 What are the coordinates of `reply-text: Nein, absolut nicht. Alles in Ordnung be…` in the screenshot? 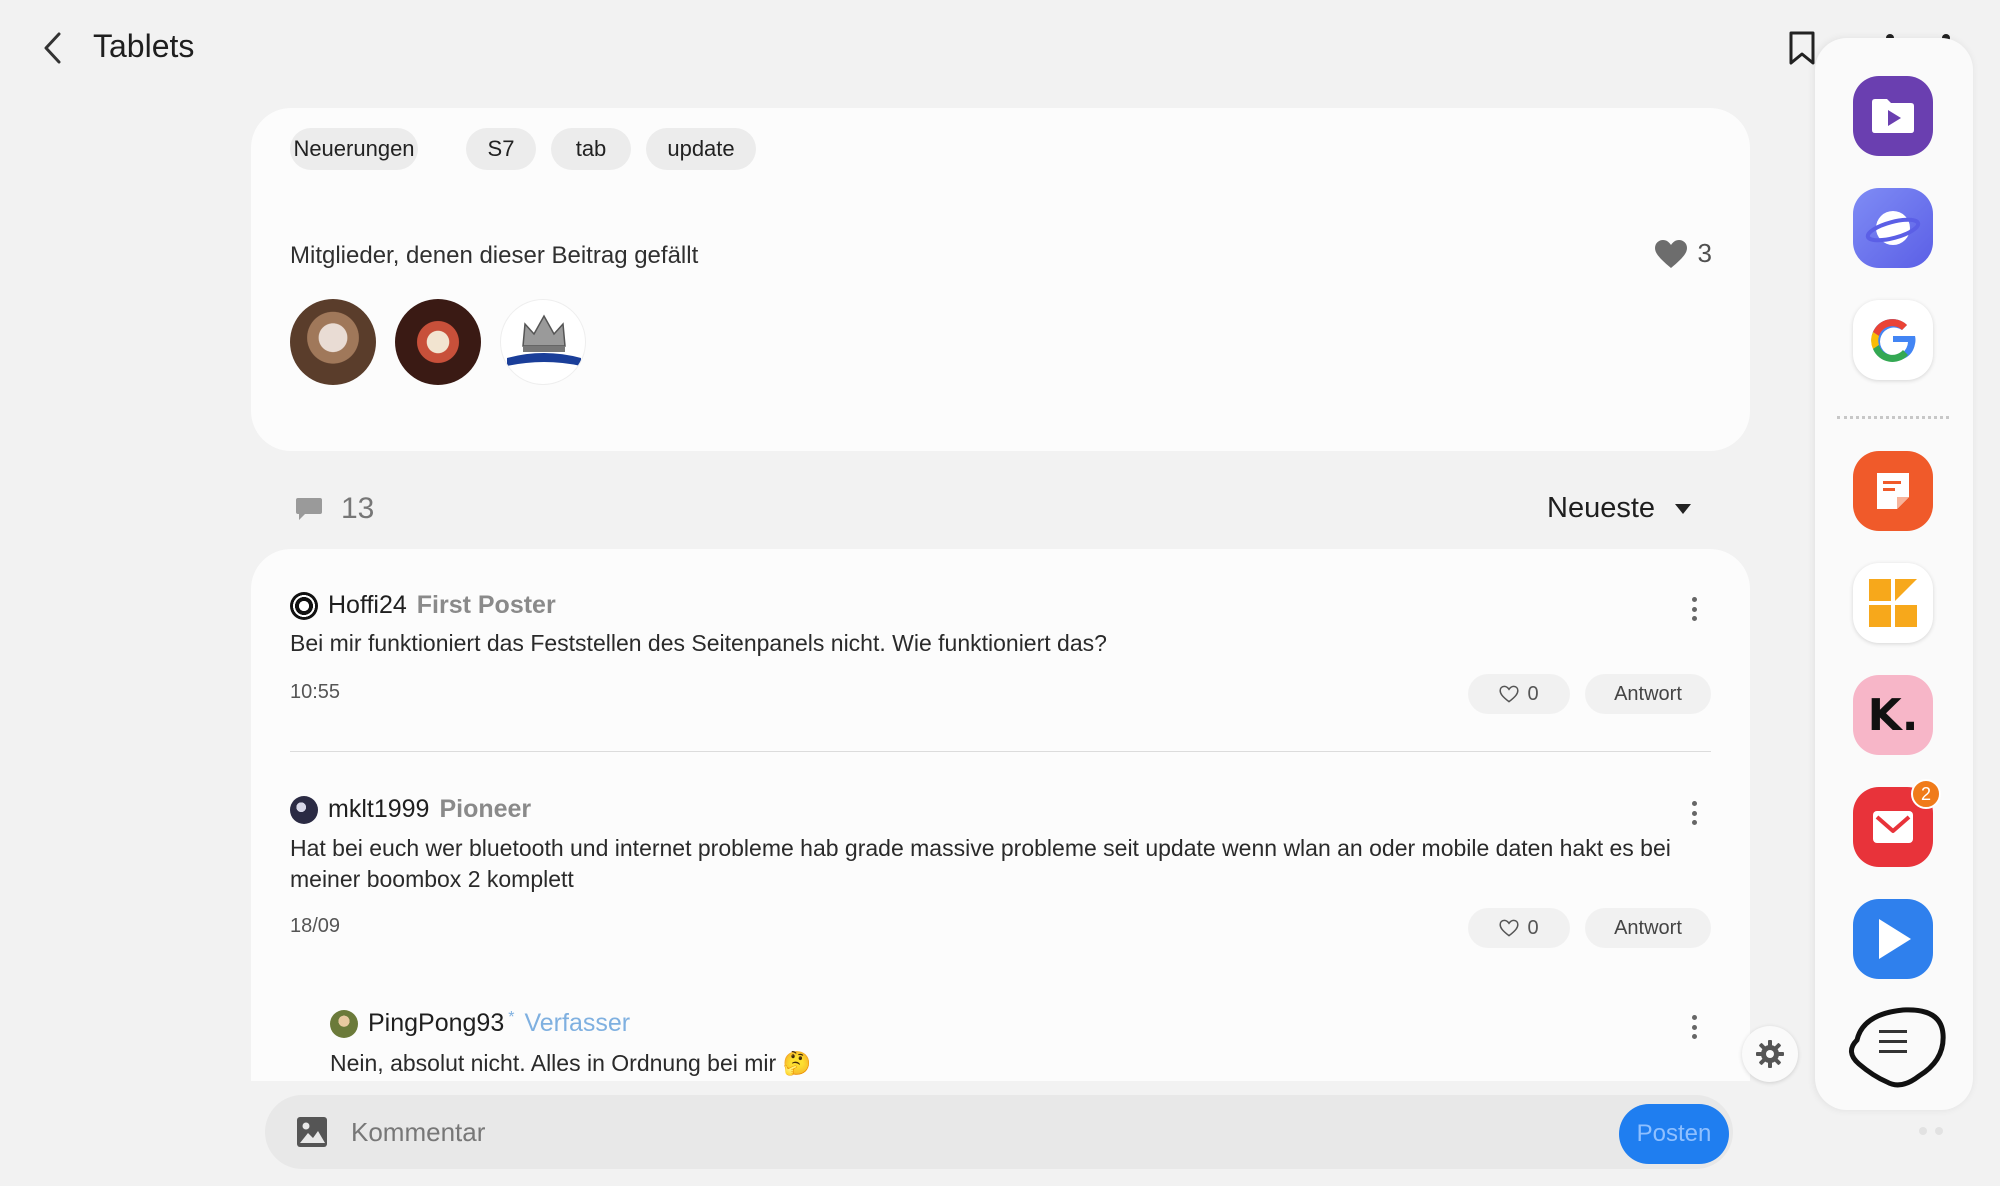 It's located at (571, 1063).